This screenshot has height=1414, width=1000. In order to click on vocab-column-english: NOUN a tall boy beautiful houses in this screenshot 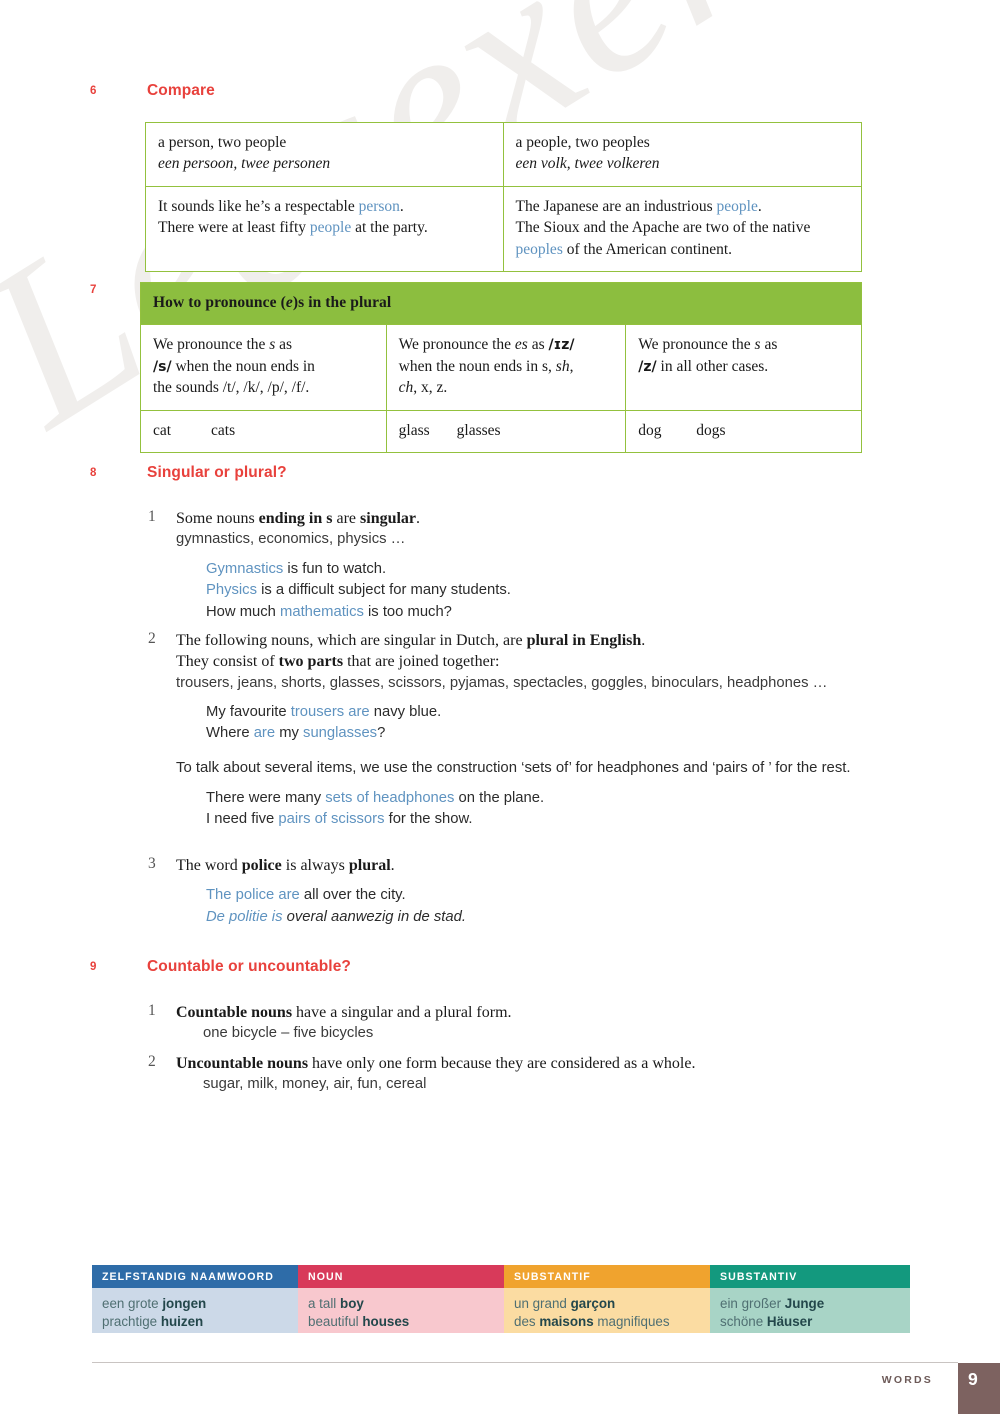, I will do `click(401, 1299)`.